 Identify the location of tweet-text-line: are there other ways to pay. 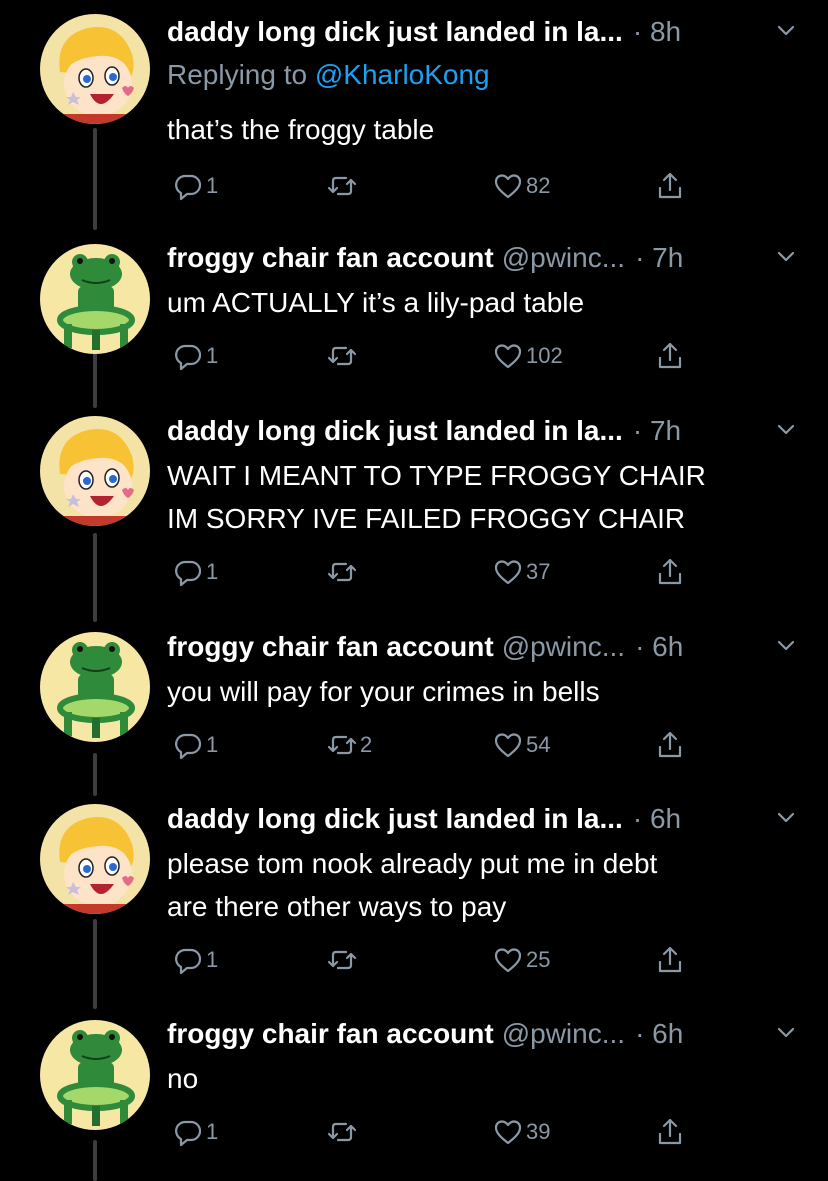
(337, 906).